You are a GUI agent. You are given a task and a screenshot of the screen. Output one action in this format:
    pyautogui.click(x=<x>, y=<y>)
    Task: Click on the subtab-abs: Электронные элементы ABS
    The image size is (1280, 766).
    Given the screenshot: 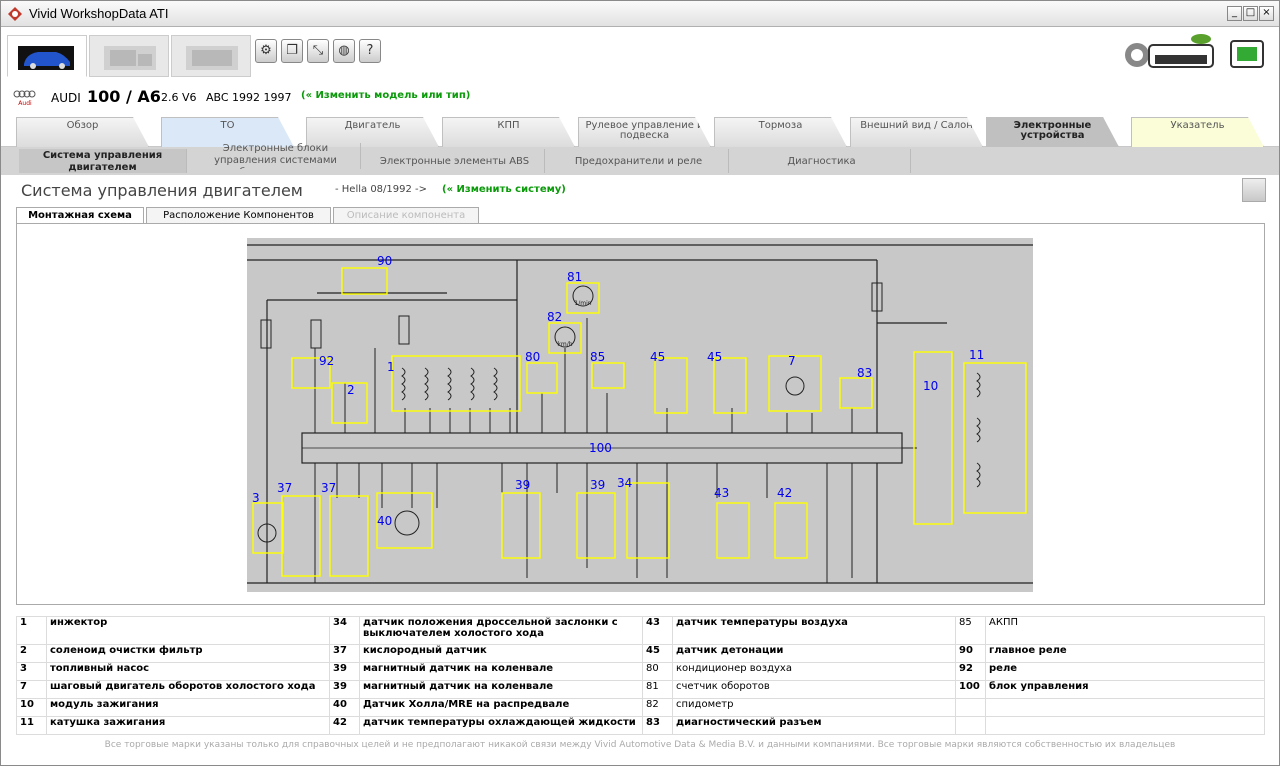 What is the action you would take?
    pyautogui.click(x=455, y=161)
    